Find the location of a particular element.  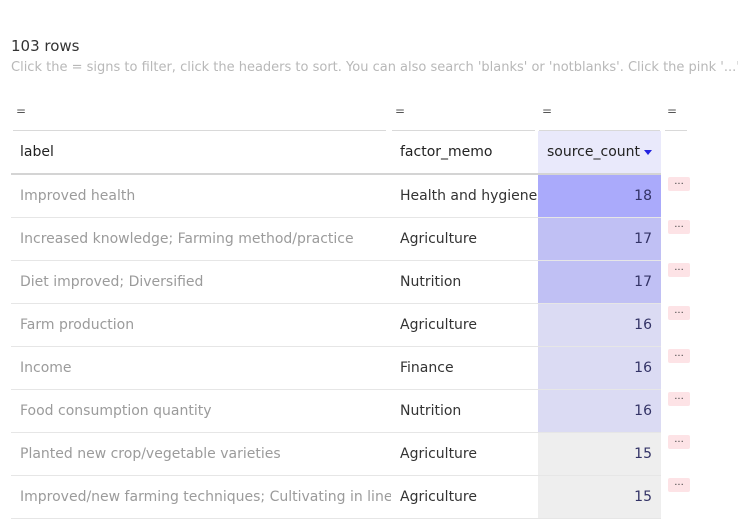

table-row: Diet improved; Diversified Nutrition 17 is located at coordinates (336, 282).